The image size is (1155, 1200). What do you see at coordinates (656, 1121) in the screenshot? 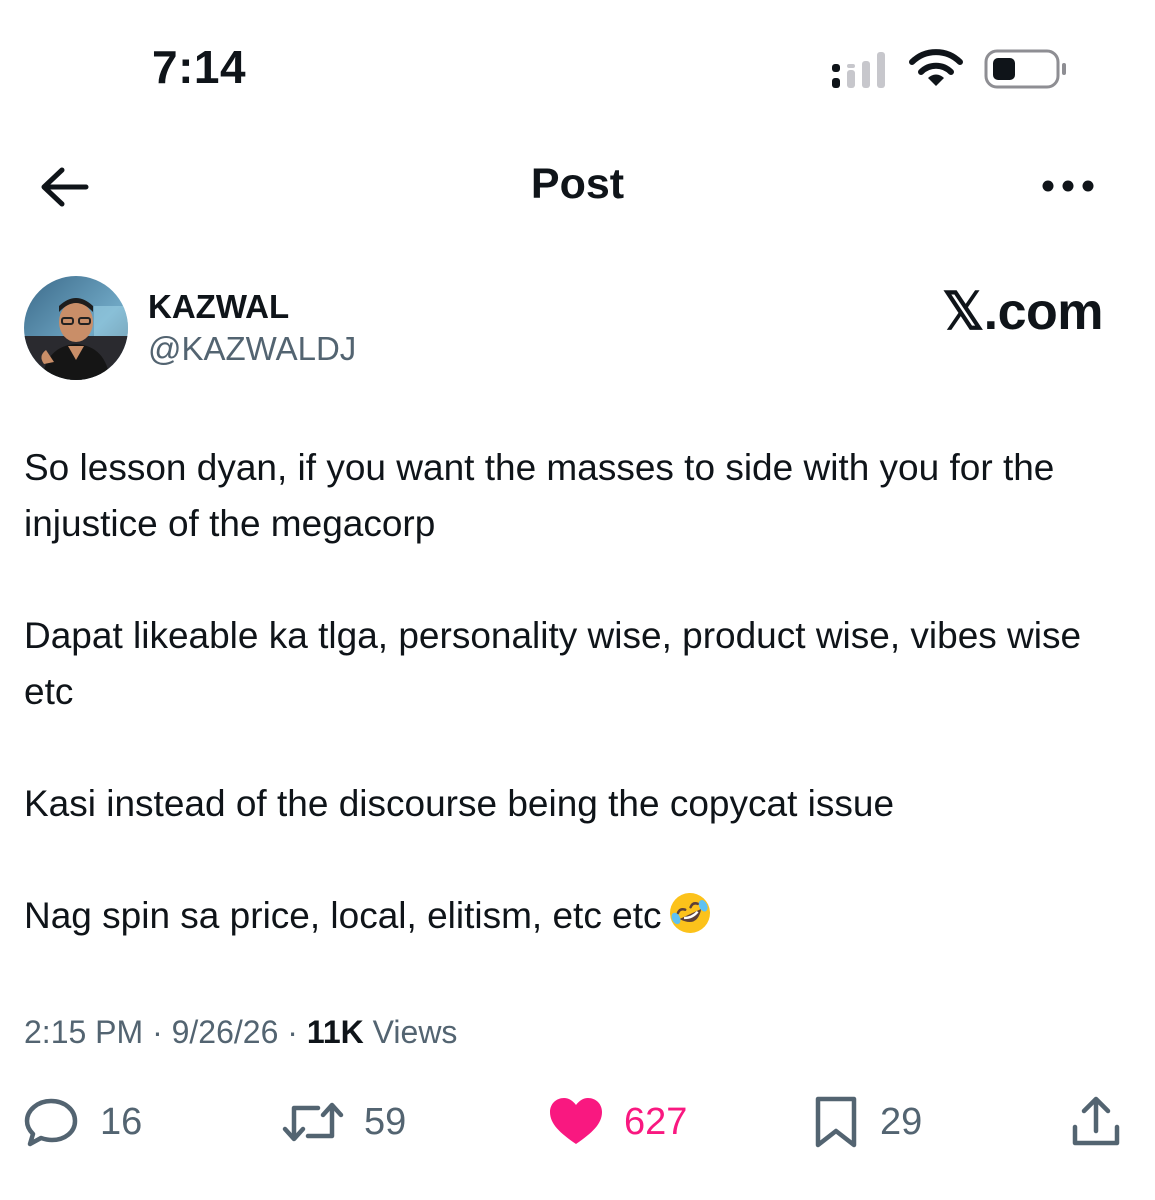
I see `like-count: 627` at bounding box center [656, 1121].